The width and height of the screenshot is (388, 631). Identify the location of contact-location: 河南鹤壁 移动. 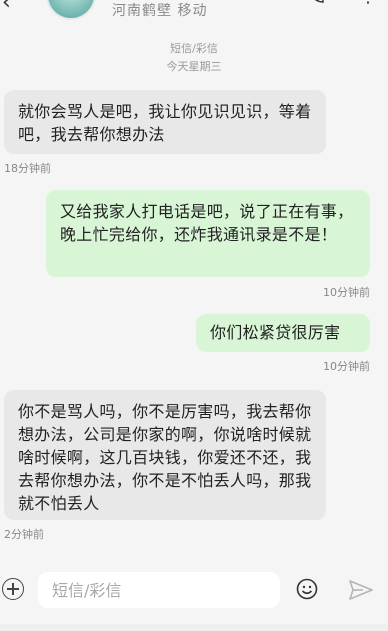
(160, 11).